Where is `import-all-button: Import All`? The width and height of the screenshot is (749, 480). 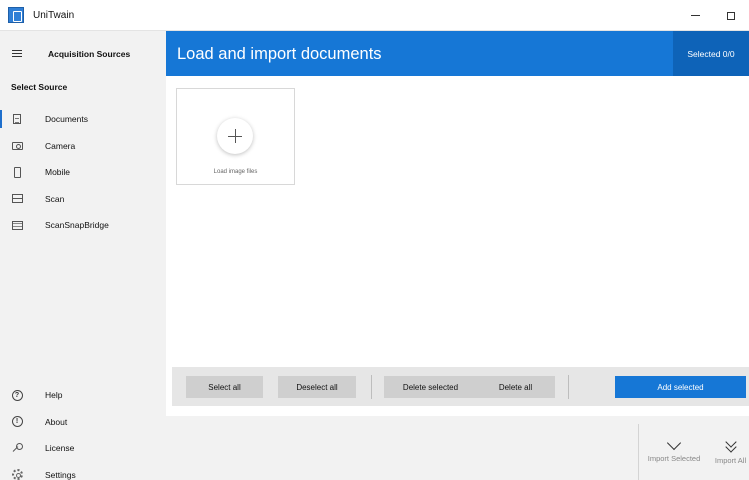 import-all-button: Import All is located at coordinates (730, 451).